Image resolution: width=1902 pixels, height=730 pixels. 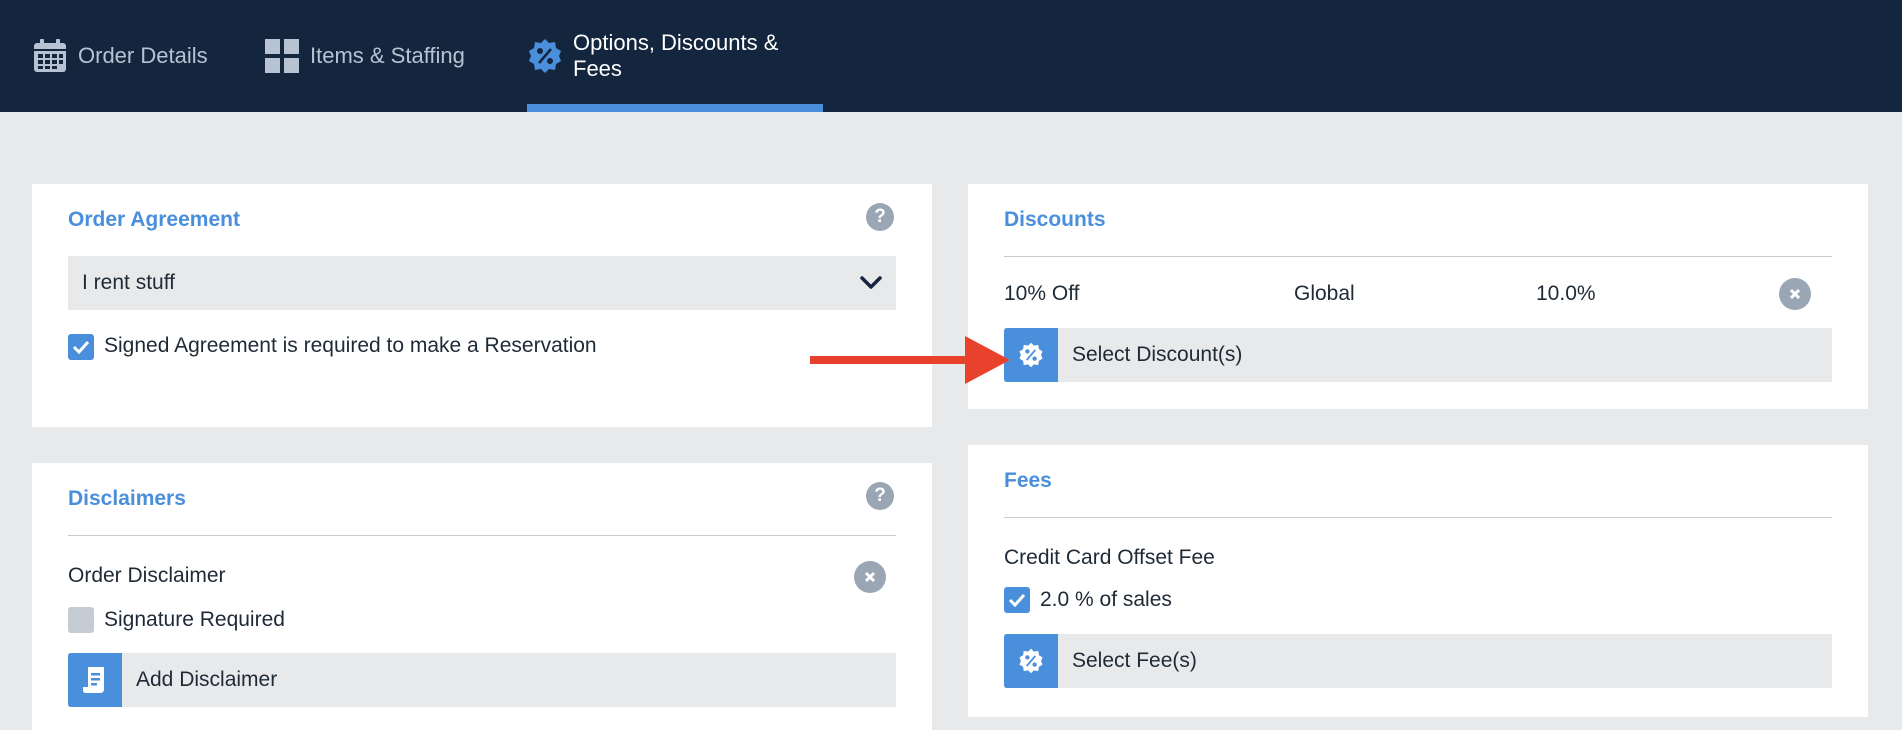 I want to click on panel-title: Fees, so click(x=1028, y=480).